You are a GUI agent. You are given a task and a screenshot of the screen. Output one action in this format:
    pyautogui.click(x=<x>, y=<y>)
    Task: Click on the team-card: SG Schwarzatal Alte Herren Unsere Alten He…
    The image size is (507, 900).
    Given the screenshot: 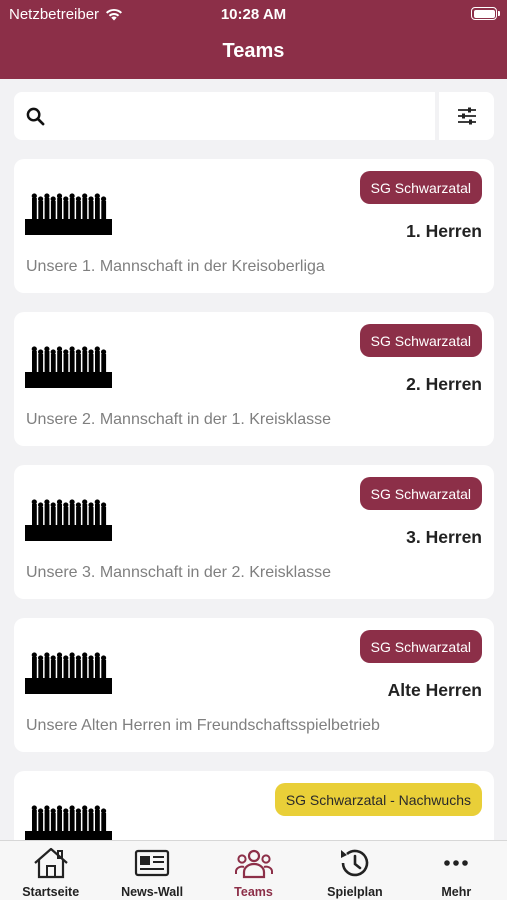 What is the action you would take?
    pyautogui.click(x=254, y=685)
    